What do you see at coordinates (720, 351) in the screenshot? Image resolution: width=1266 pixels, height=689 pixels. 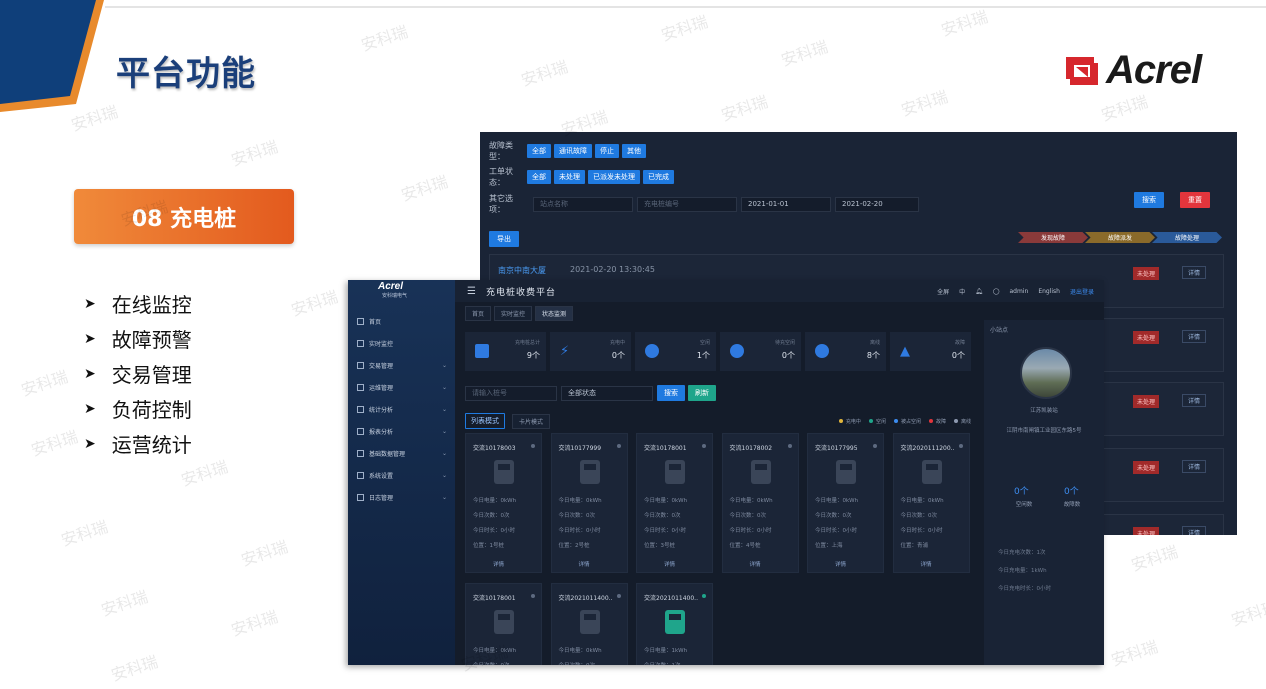 I see `stat-cards: 充电桩总计 9个 ⚡︎ 充电中 0个 空闲 1个 待充空闲 0个 离线 8个 ▲ 故障 0个` at bounding box center [720, 351].